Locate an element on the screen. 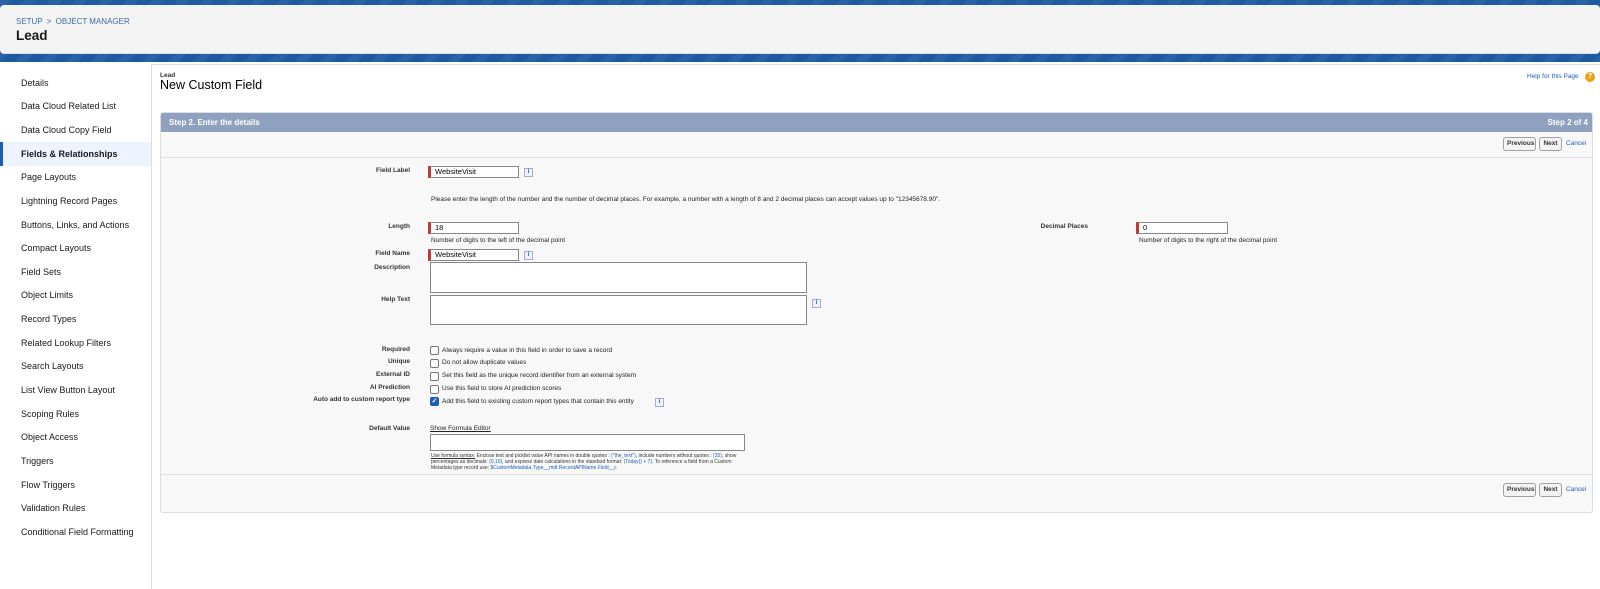  page-title: Lead is located at coordinates (32, 35).